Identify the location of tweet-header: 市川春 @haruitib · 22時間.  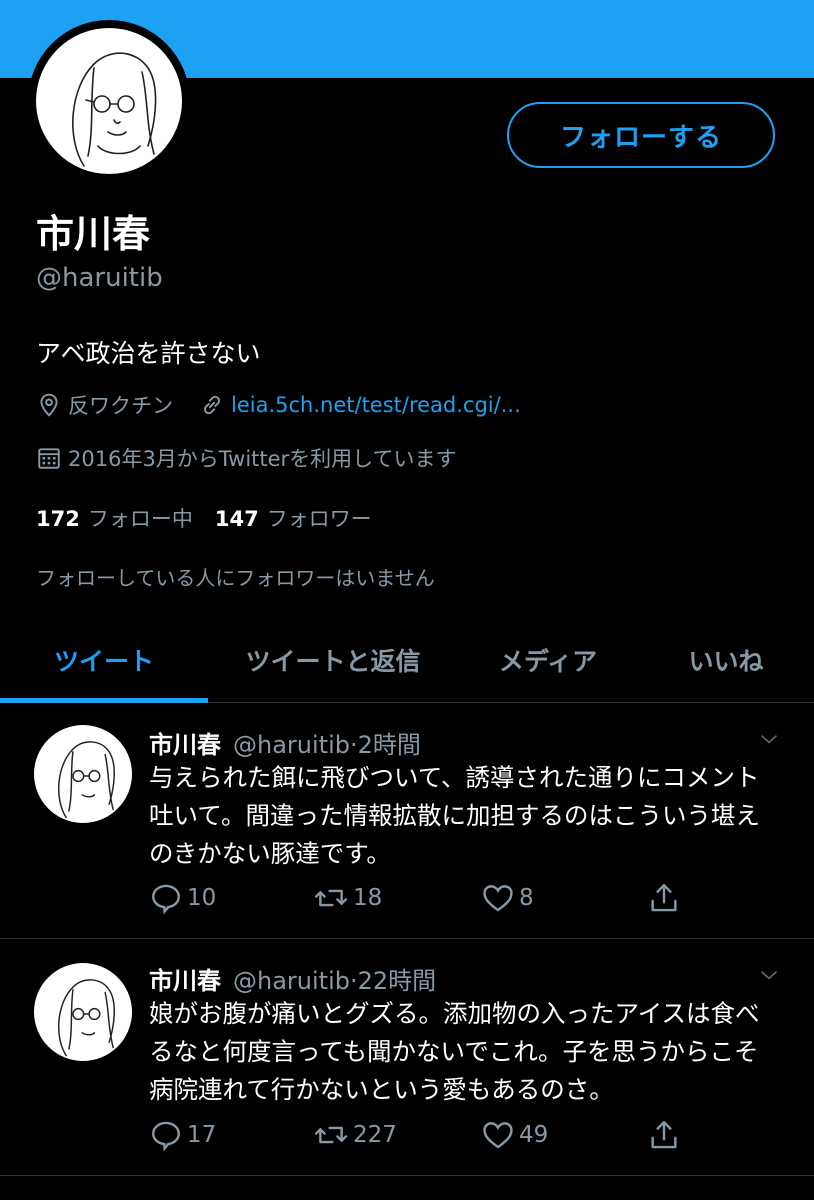
(292, 978).